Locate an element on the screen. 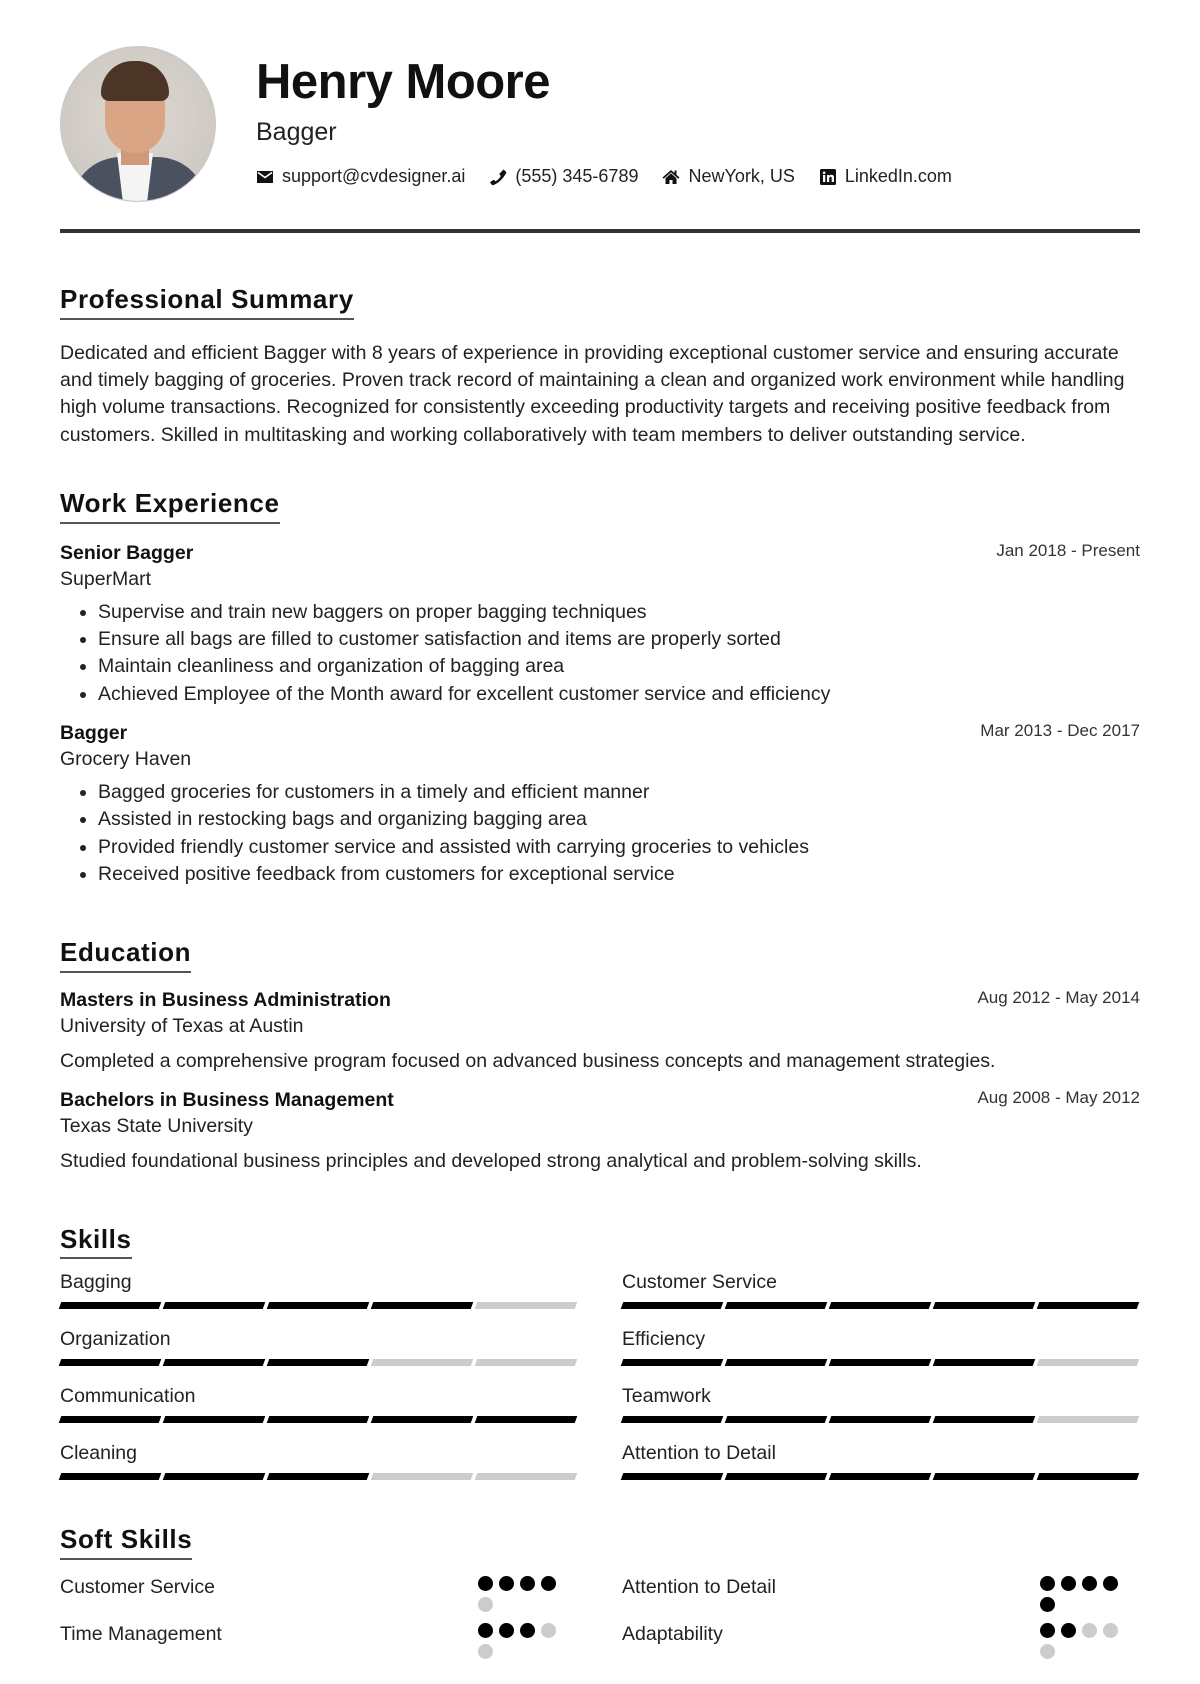 The height and width of the screenshot is (1684, 1200). section-title-work: Work Experience is located at coordinates (170, 506).